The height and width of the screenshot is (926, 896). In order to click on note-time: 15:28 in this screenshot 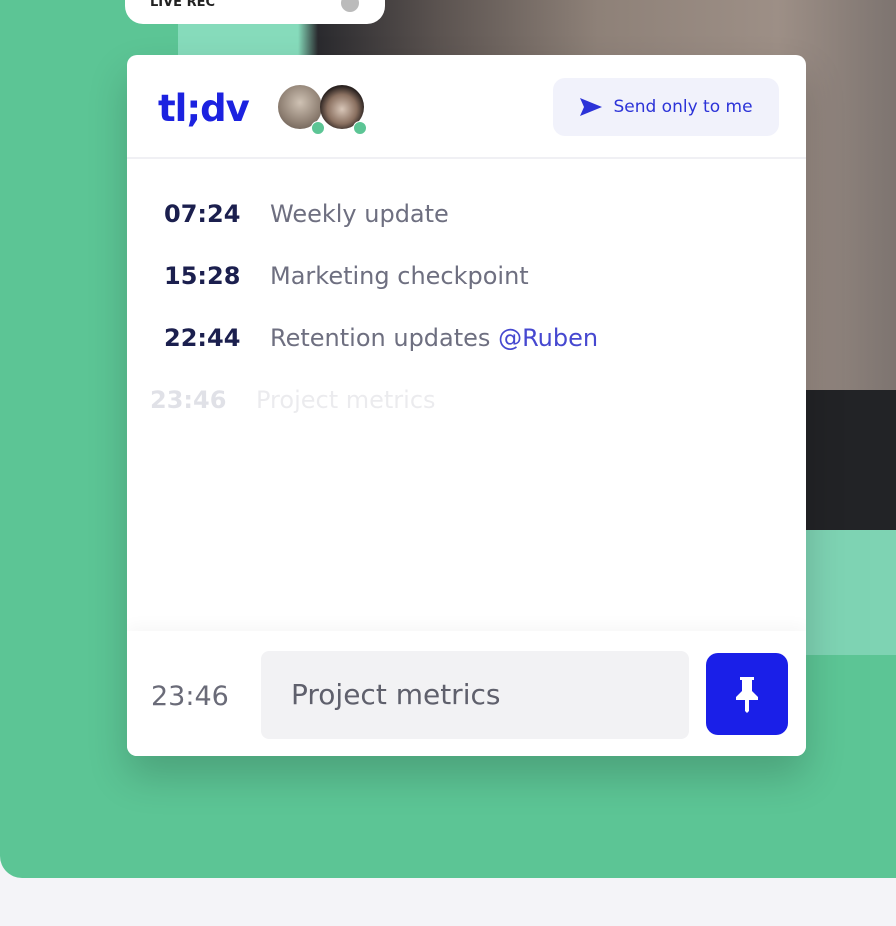, I will do `click(202, 276)`.